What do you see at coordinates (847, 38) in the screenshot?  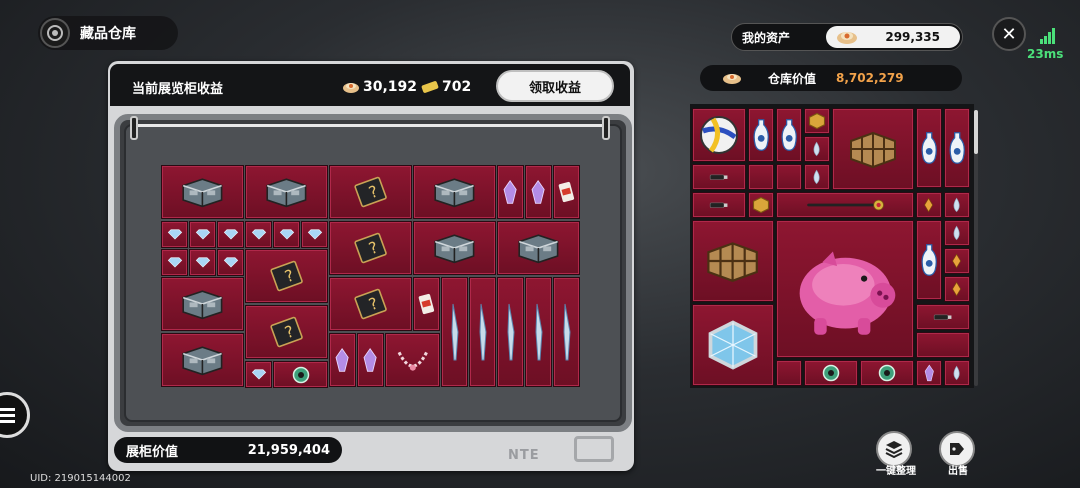 I see `asset-coin-icon` at bounding box center [847, 38].